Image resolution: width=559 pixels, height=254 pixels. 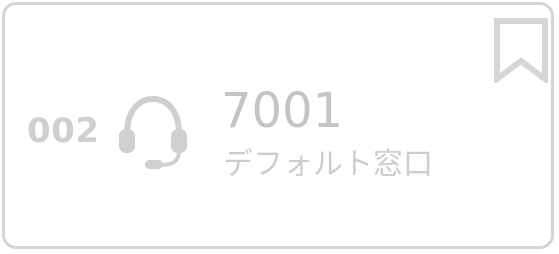 What do you see at coordinates (153, 132) in the screenshot?
I see `headset-icon` at bounding box center [153, 132].